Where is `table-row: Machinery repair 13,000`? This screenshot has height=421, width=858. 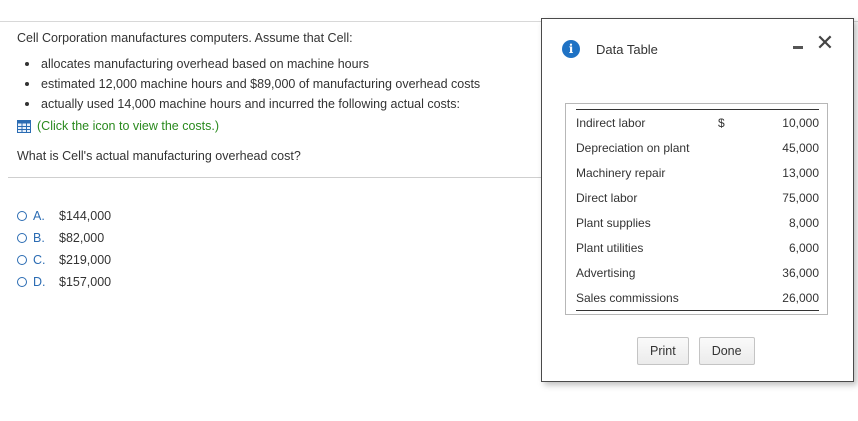
table-row: Machinery repair 13,000 is located at coordinates (697, 172).